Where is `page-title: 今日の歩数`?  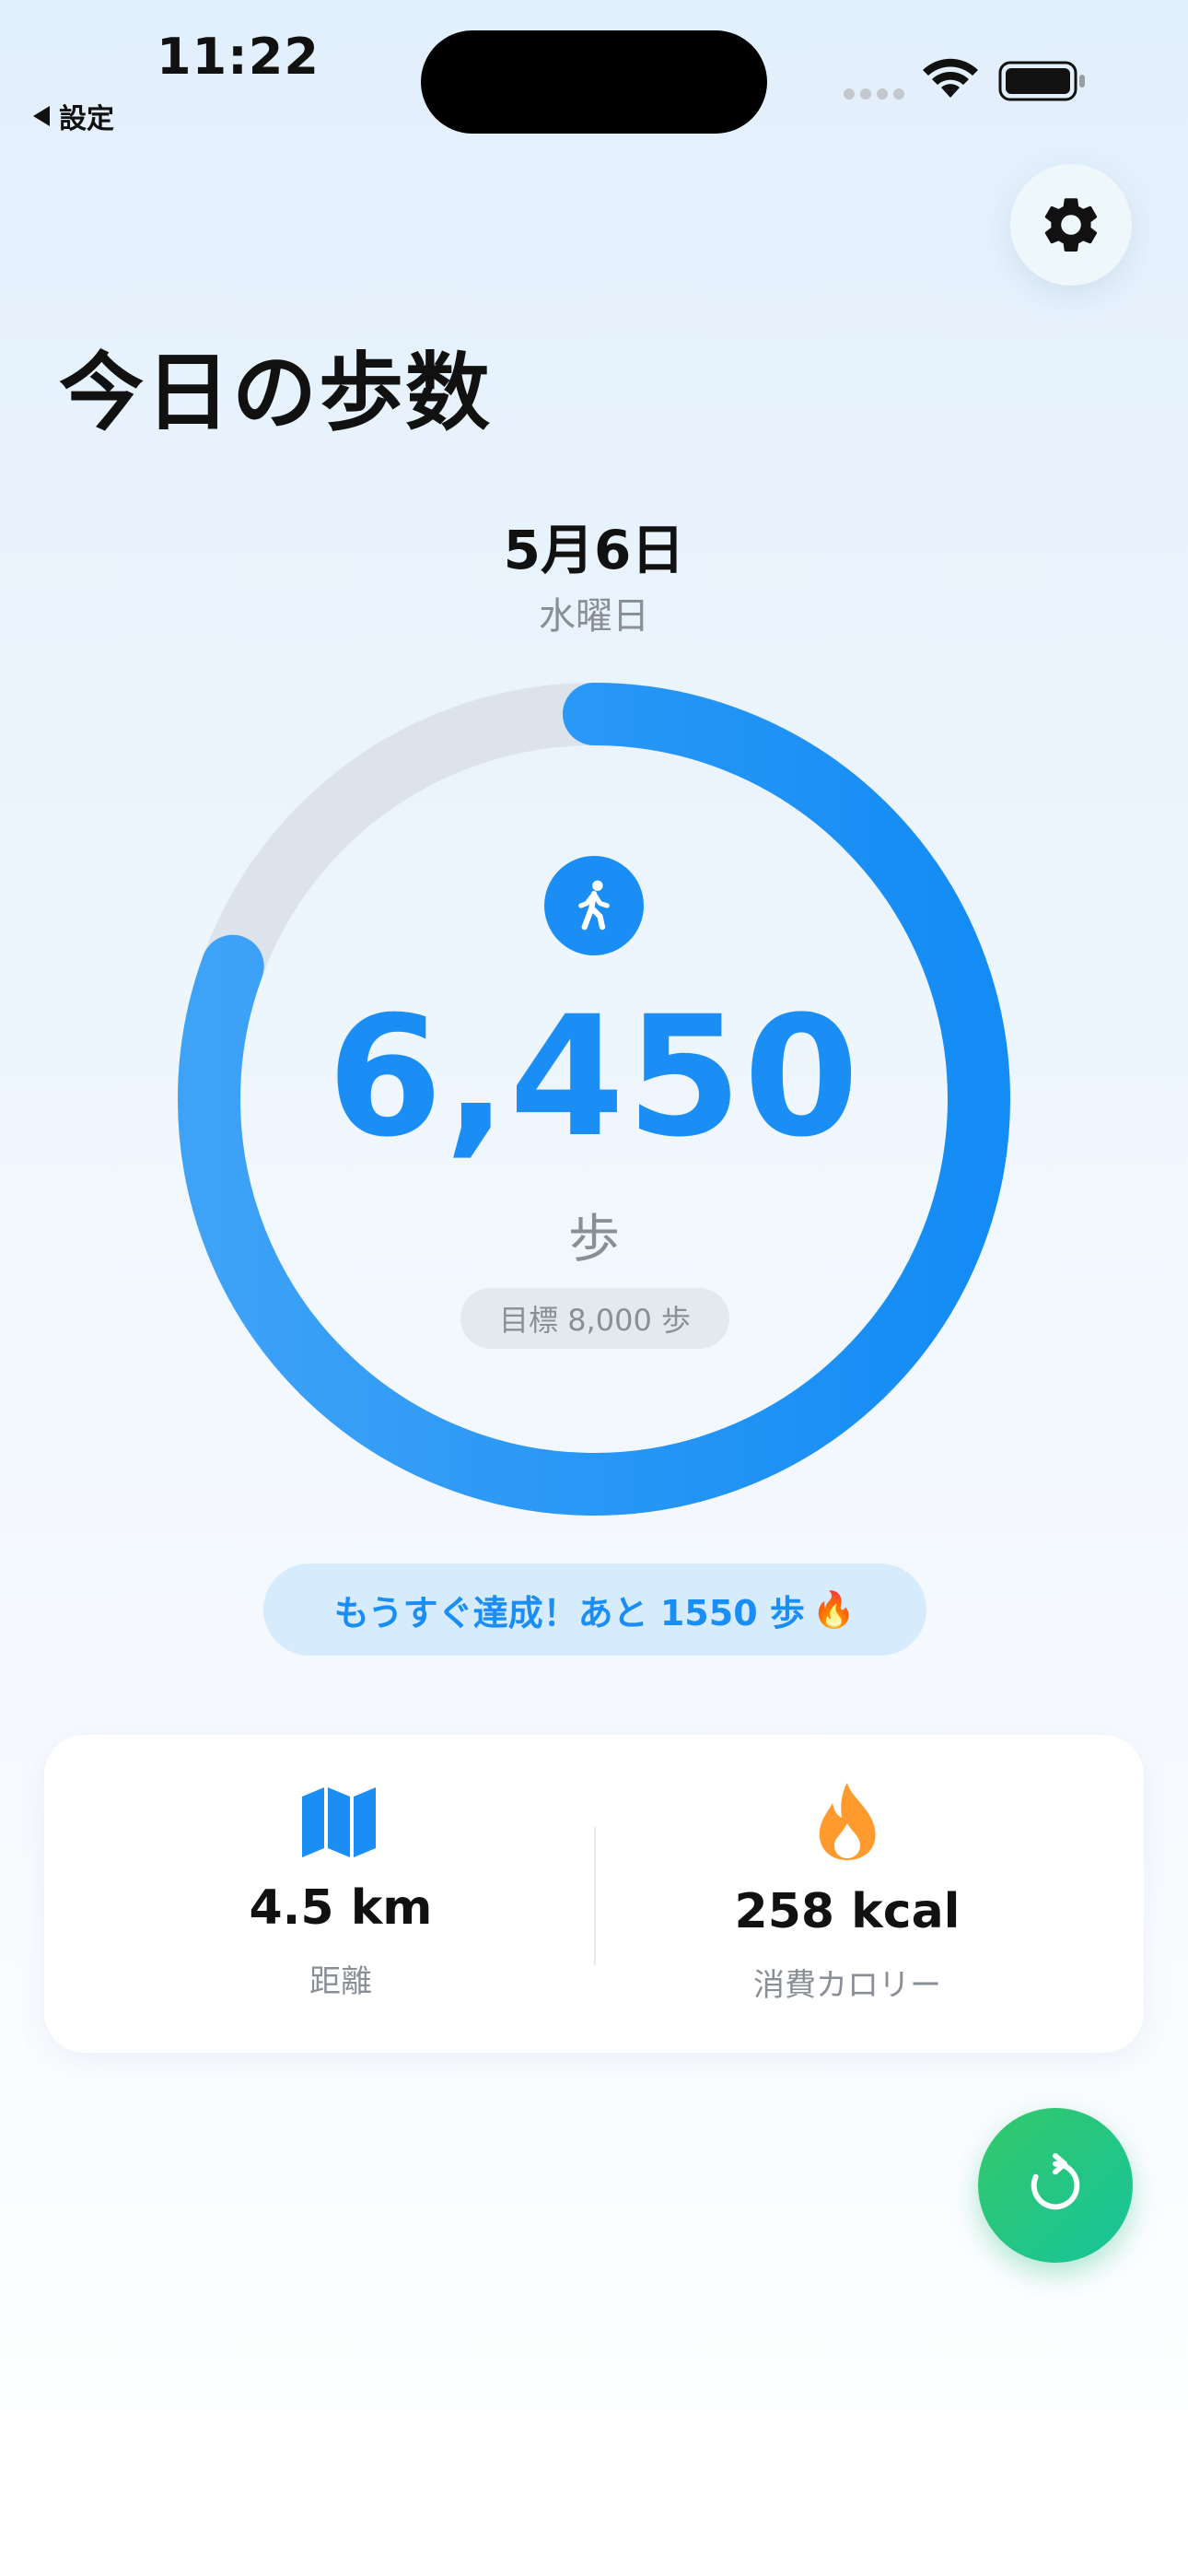
page-title: 今日の歩数 is located at coordinates (276, 393).